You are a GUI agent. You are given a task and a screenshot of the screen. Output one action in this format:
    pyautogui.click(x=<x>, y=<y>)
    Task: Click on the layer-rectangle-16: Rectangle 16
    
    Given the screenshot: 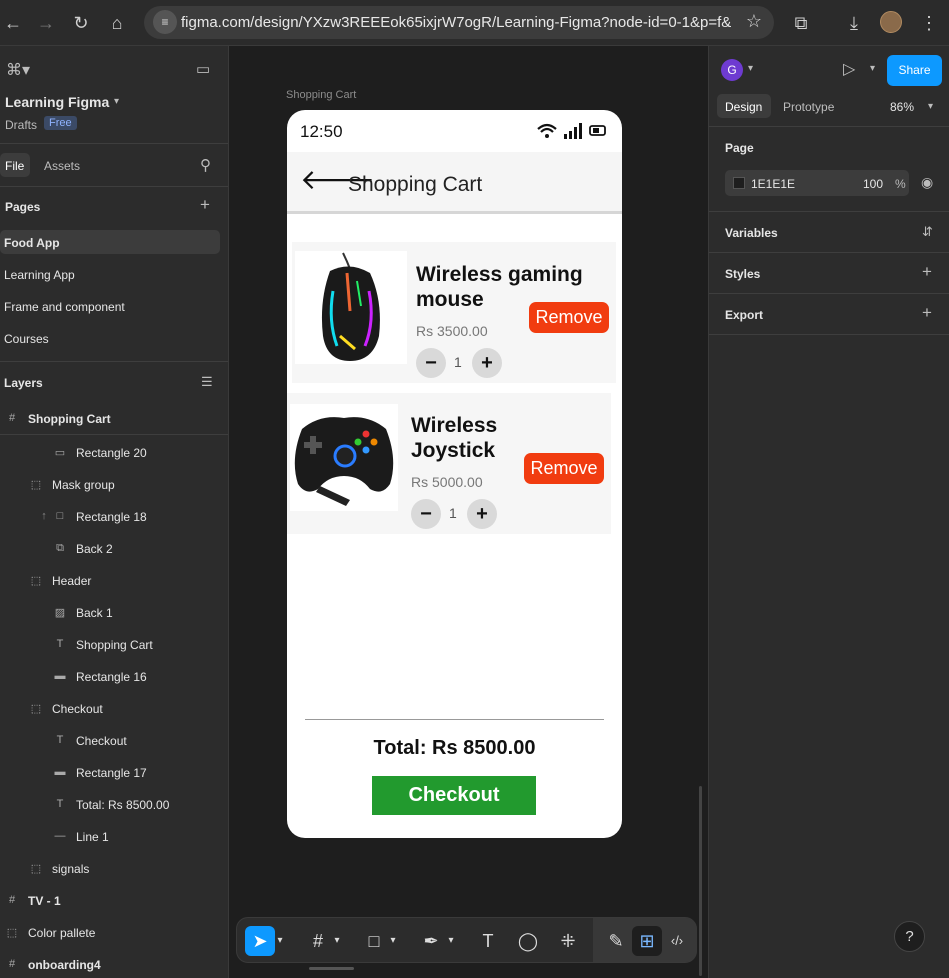 What is the action you would take?
    pyautogui.click(x=111, y=677)
    